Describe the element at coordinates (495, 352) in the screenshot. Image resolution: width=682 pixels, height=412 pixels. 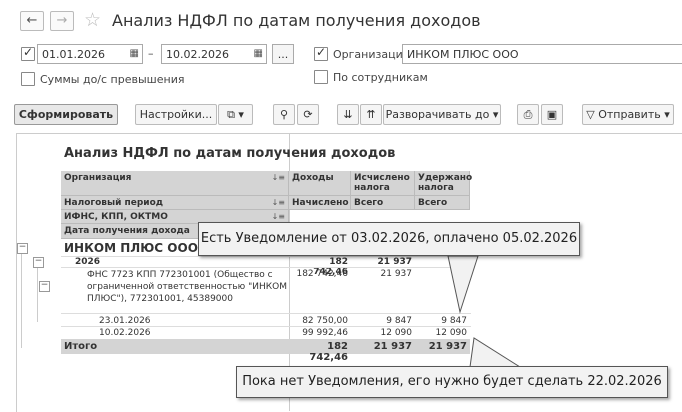
I see `bottom-callout-pointer` at that location.